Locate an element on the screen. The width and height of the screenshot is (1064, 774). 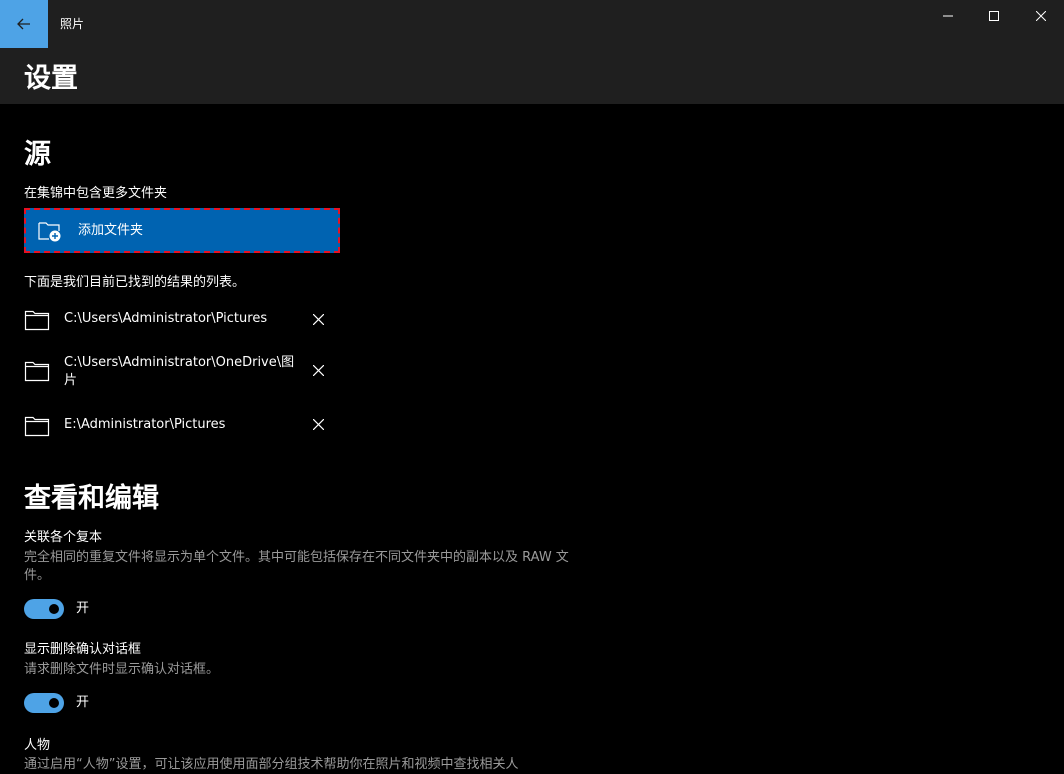
section-title-sources: 源 is located at coordinates (37, 154).